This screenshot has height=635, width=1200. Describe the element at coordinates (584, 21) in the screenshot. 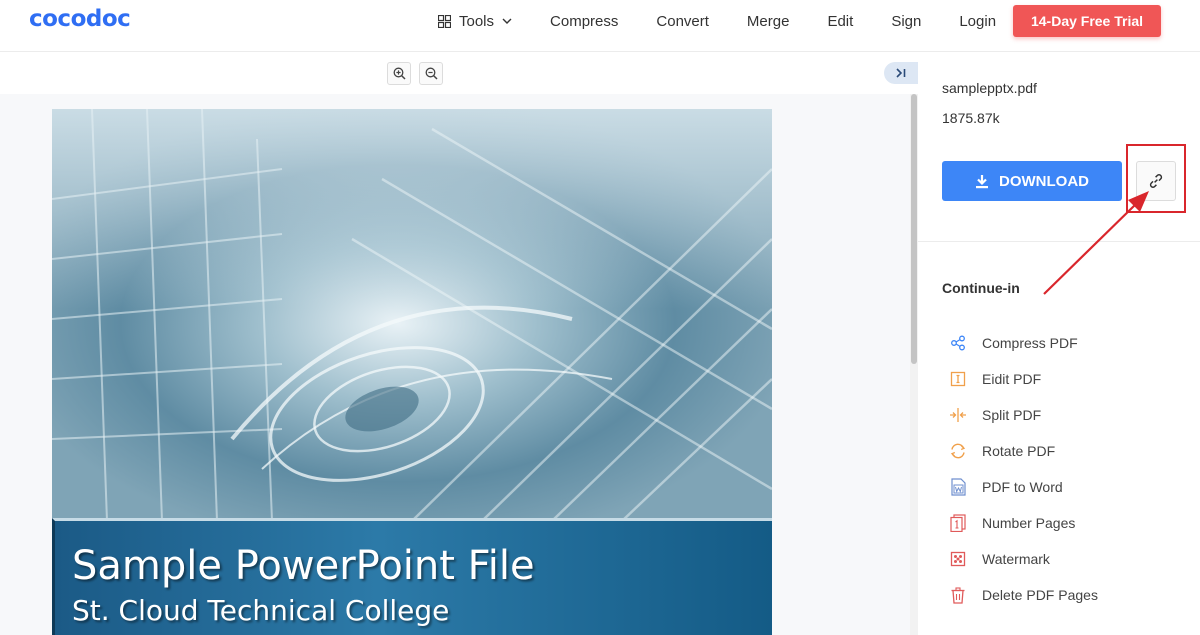

I see `nav-compress: Compress` at that location.